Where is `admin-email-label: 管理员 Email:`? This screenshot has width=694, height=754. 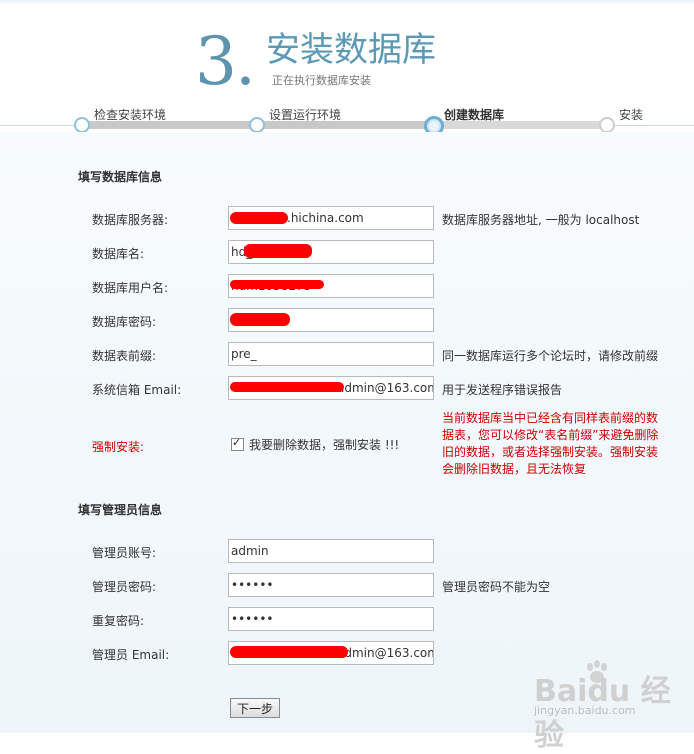
admin-email-label: 管理员 Email: is located at coordinates (131, 655).